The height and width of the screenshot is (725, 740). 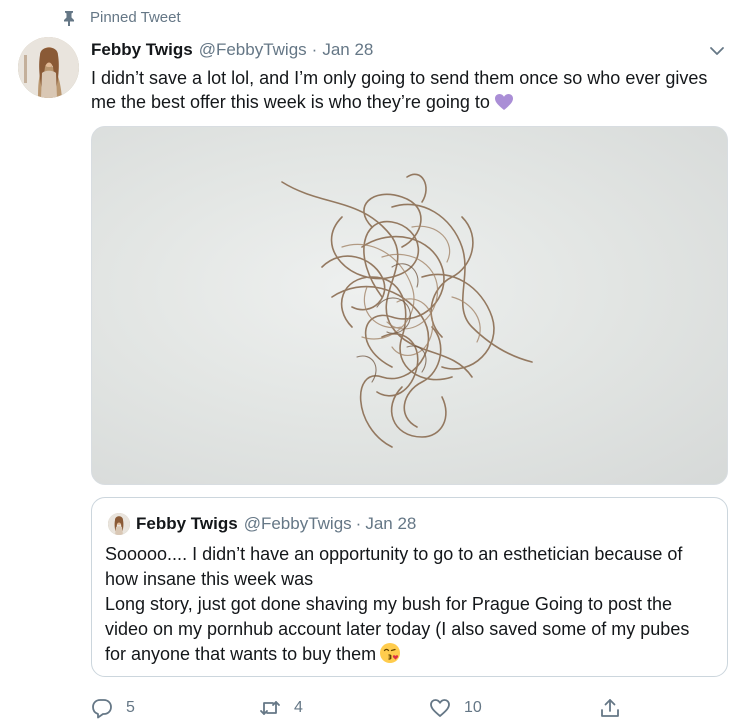 I want to click on reply-count: 5, so click(x=130, y=707).